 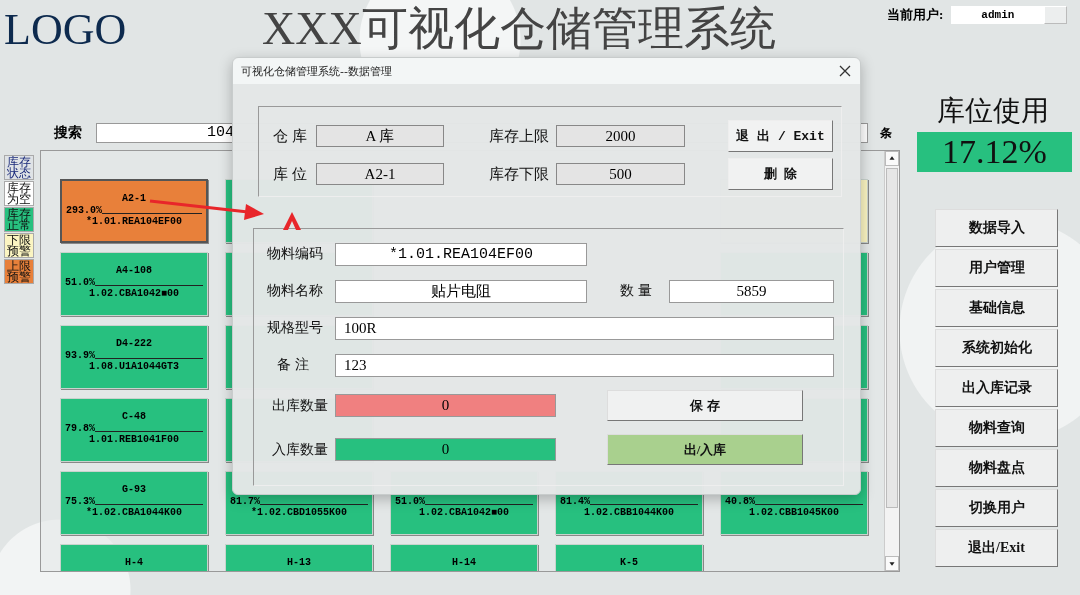 I want to click on legend-item: 上限预警, so click(x=19, y=271).